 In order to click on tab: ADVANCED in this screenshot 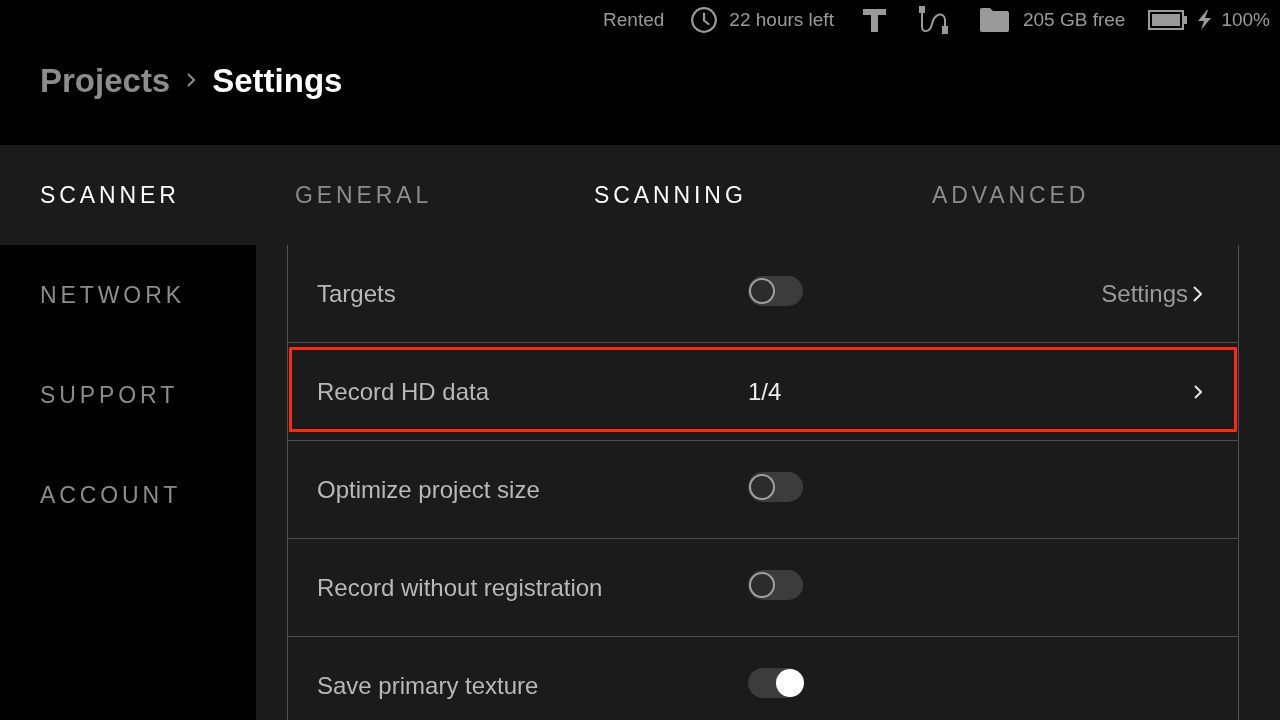, I will do `click(1011, 195)`.